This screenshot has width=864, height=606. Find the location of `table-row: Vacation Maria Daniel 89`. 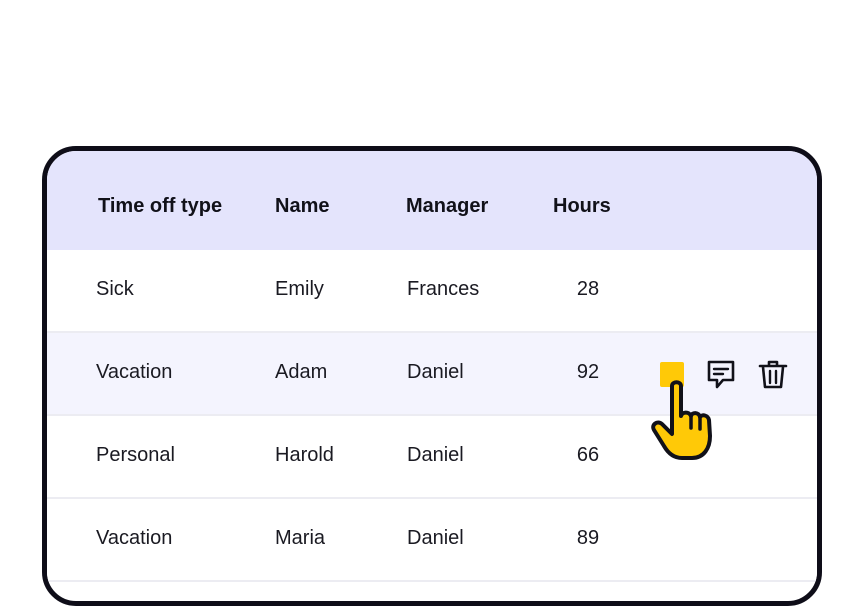

table-row: Vacation Maria Daniel 89 is located at coordinates (432, 540).